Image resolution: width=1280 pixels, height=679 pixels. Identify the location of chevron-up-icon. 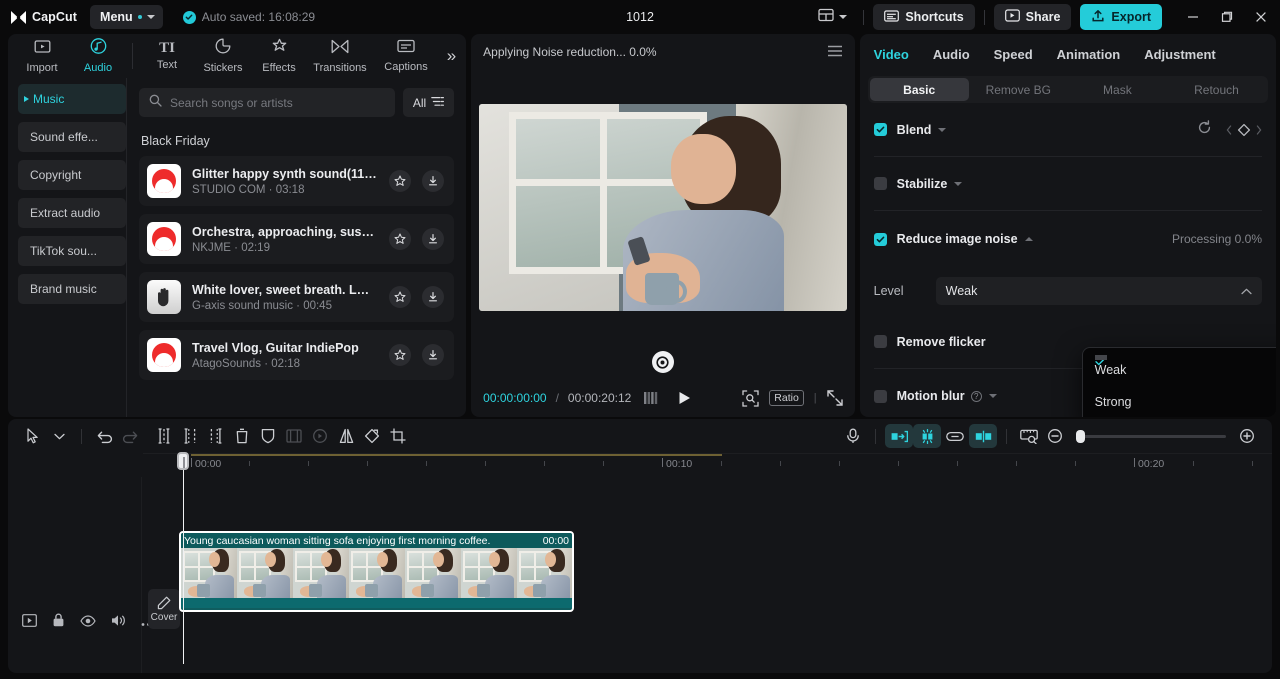
(1028, 239).